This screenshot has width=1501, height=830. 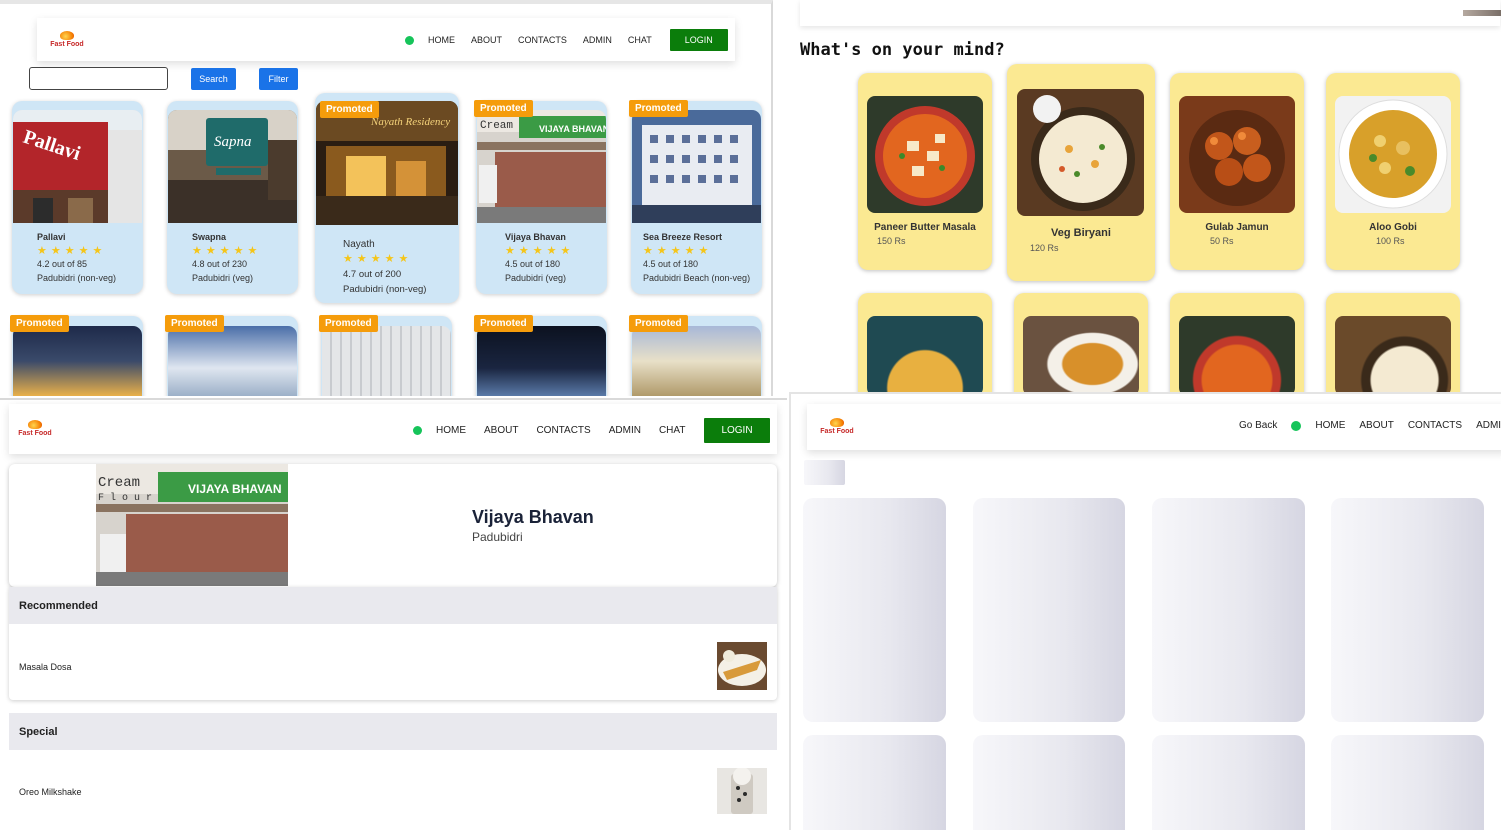 I want to click on food-price: 100 Rs, so click(x=1390, y=241).